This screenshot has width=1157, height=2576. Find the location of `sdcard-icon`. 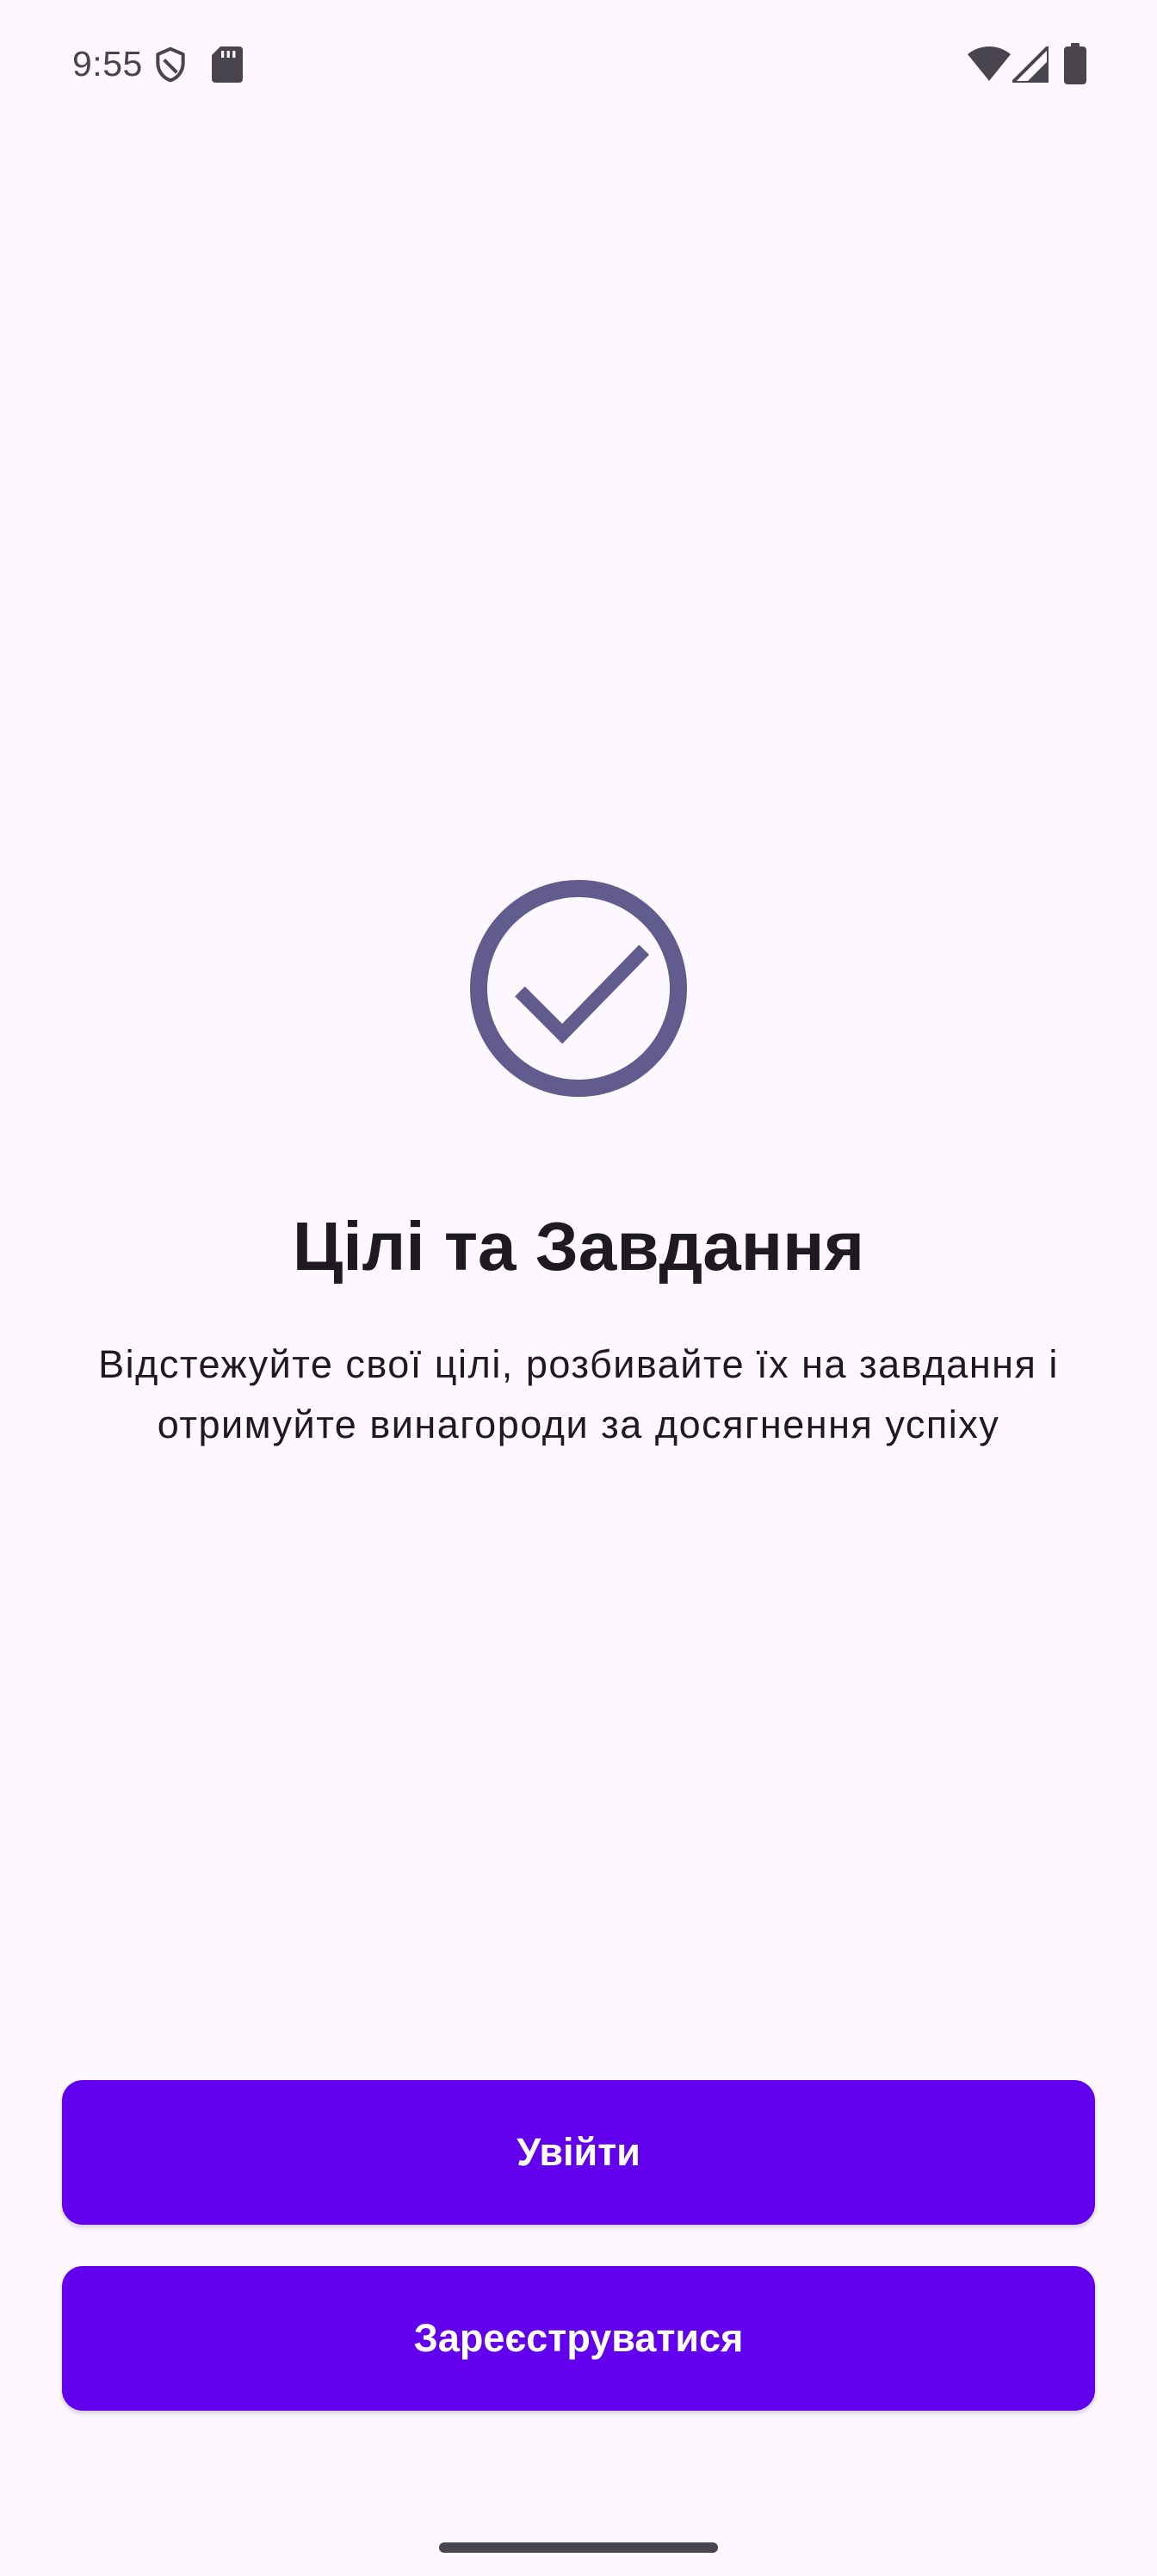

sdcard-icon is located at coordinates (228, 64).